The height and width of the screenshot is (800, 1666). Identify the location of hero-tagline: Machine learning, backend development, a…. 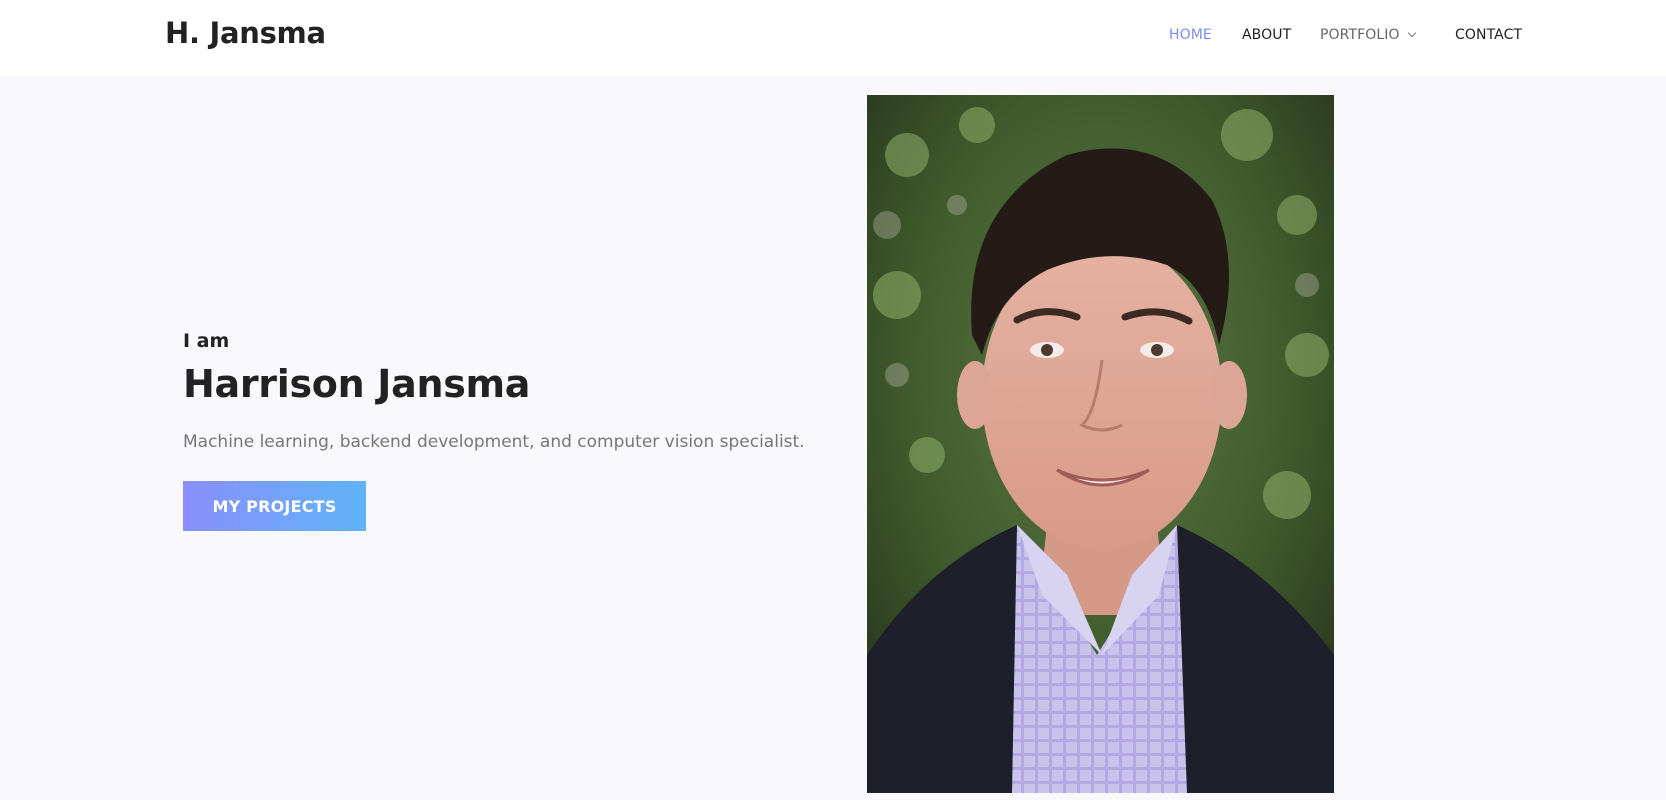
(494, 442).